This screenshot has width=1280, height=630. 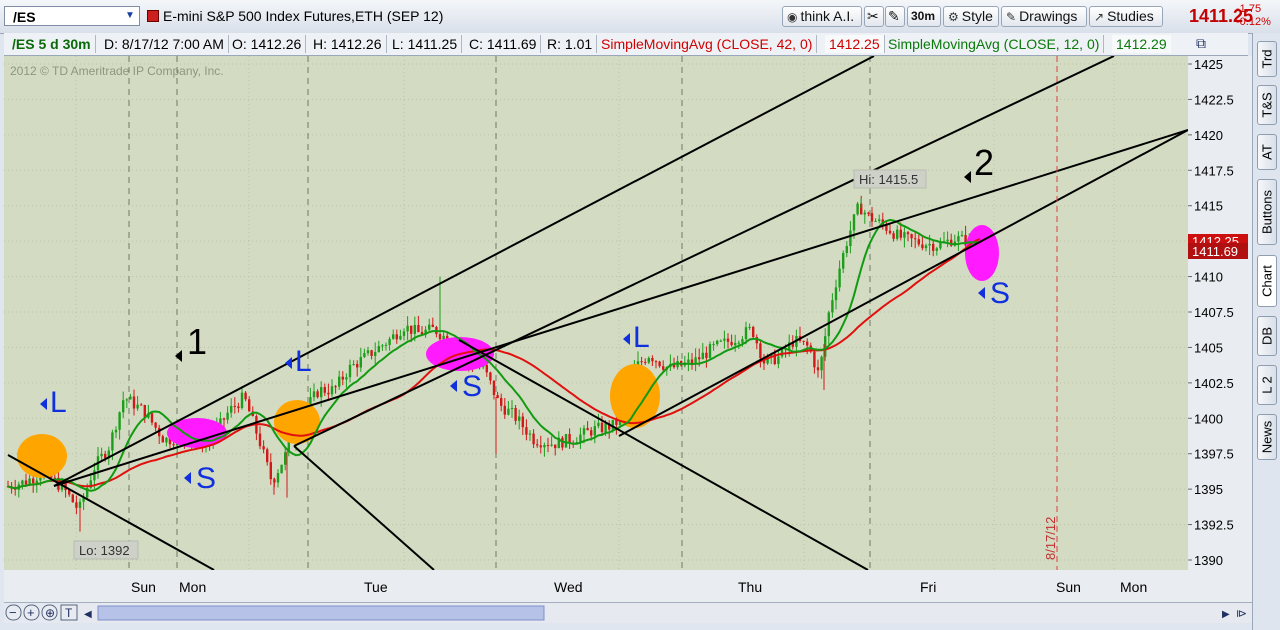 What do you see at coordinates (49, 612) in the screenshot?
I see `zoom-box-icon: ⊕` at bounding box center [49, 612].